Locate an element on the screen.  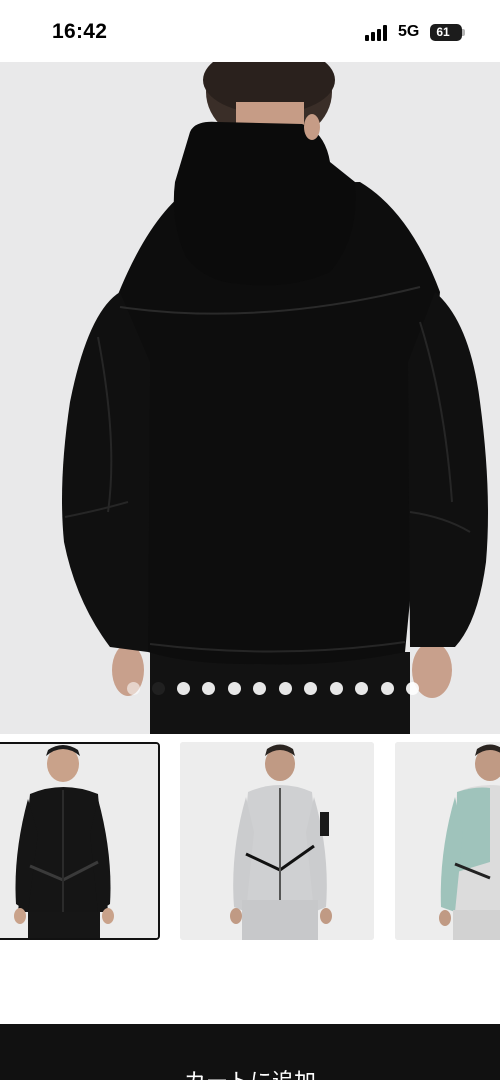
thumbnail-black is located at coordinates (80, 841).